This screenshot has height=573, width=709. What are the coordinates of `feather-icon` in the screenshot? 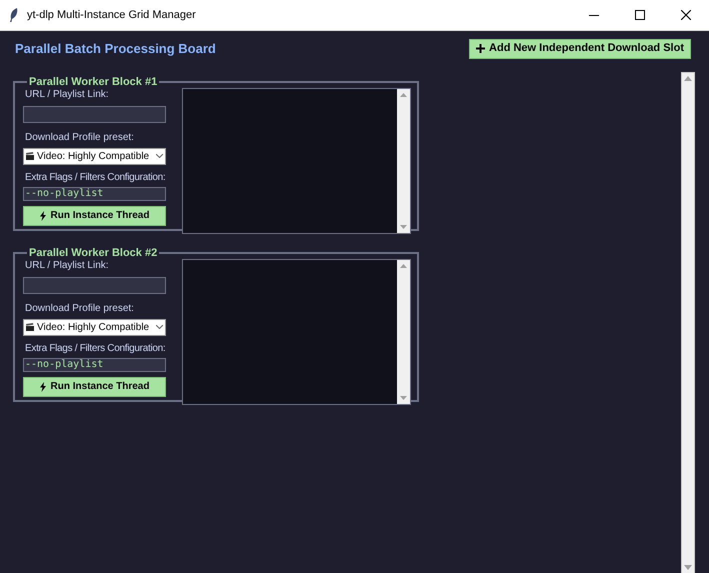 It's located at (14, 15).